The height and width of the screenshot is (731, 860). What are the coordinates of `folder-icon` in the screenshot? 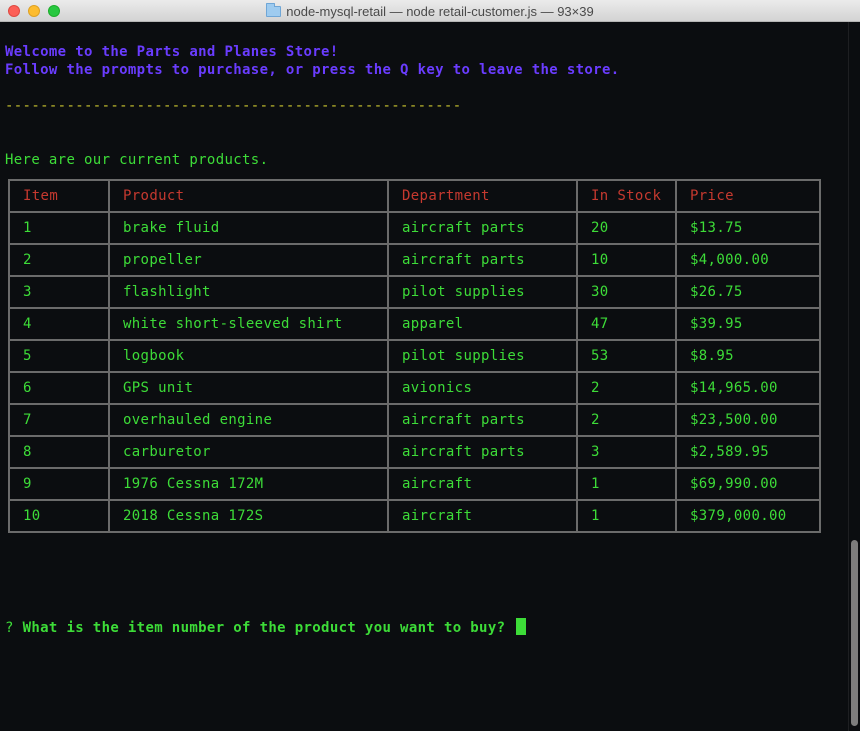 It's located at (274, 9).